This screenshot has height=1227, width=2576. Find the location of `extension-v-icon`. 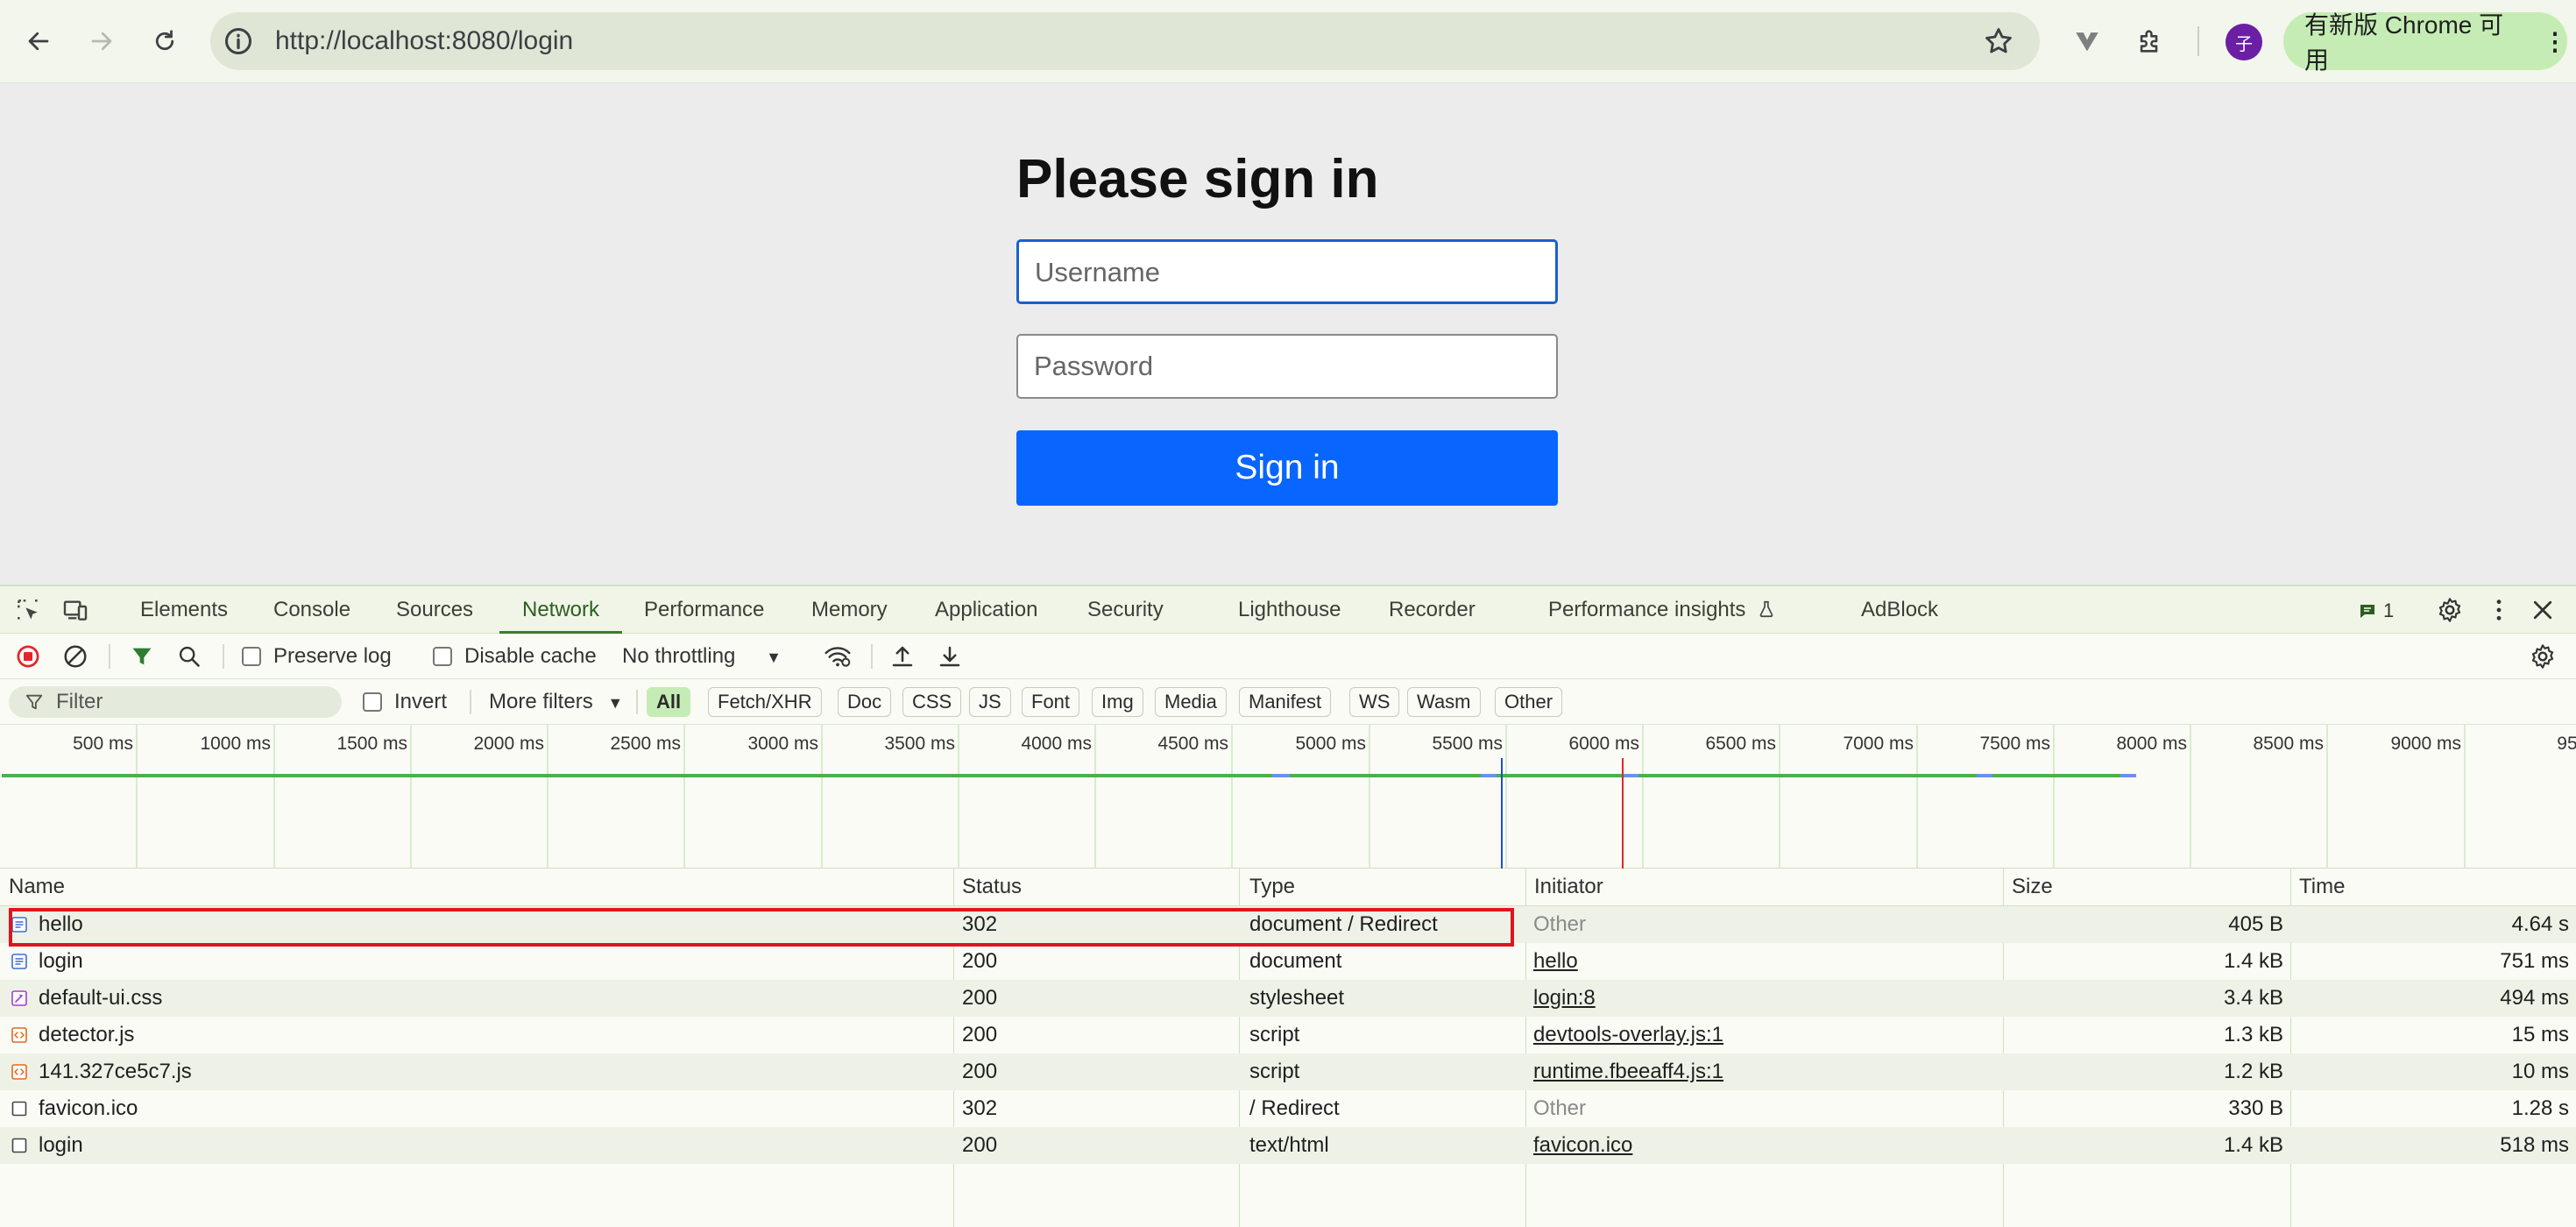

extension-v-icon is located at coordinates (2087, 41).